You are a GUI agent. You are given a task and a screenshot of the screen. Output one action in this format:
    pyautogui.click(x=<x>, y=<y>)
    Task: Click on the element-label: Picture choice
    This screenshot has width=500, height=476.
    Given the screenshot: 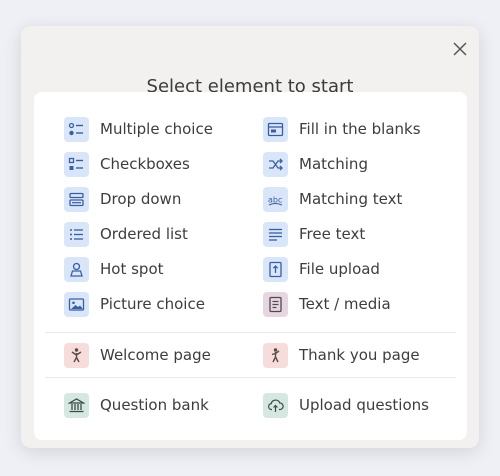 What is the action you would take?
    pyautogui.click(x=152, y=304)
    